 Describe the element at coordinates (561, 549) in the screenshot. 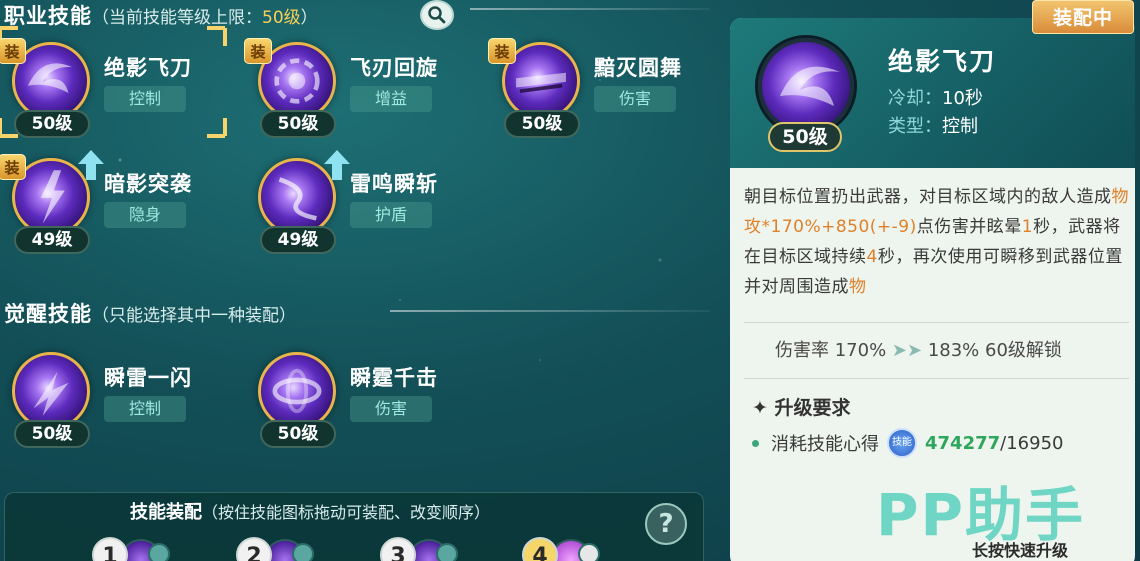

I see `equip-slot-4: 4` at that location.